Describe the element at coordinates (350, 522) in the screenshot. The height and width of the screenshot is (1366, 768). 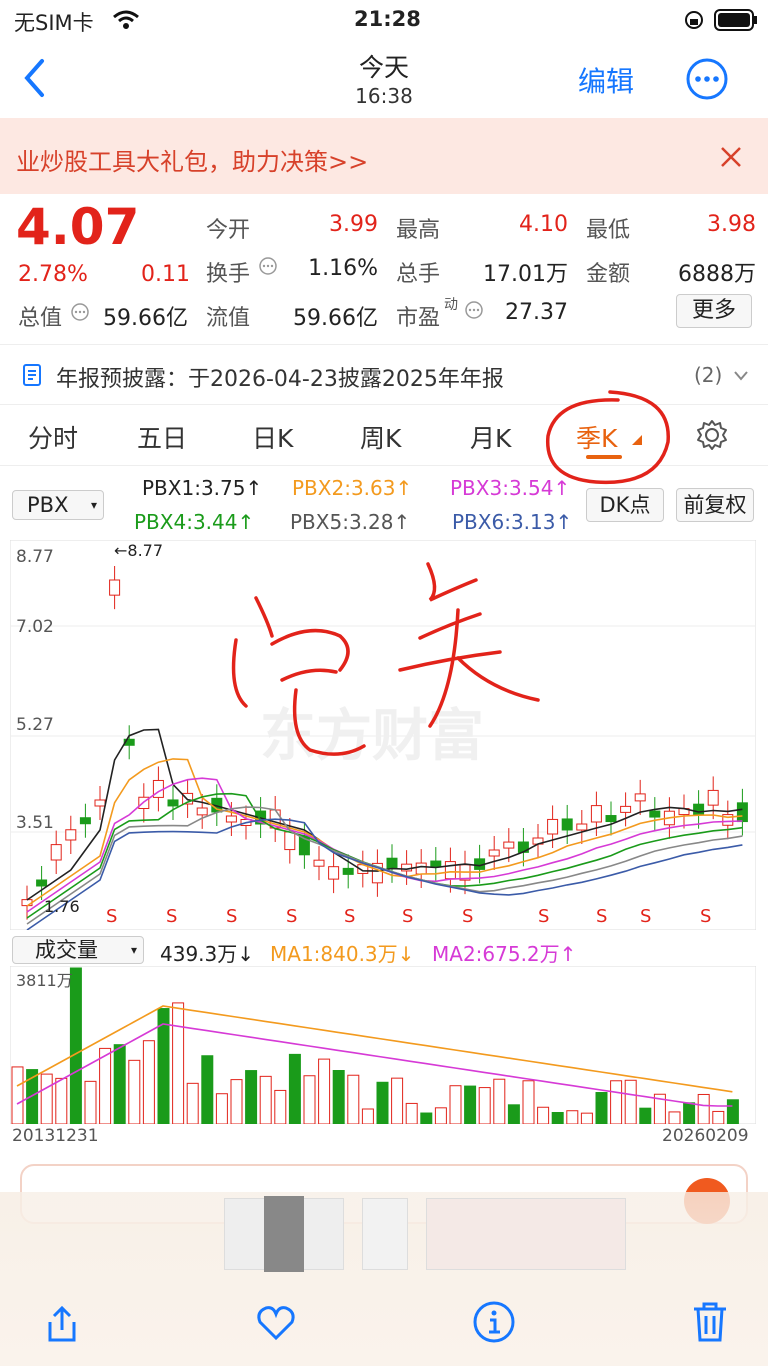
I see `pbx5-value: PBX5:3.28↑` at that location.